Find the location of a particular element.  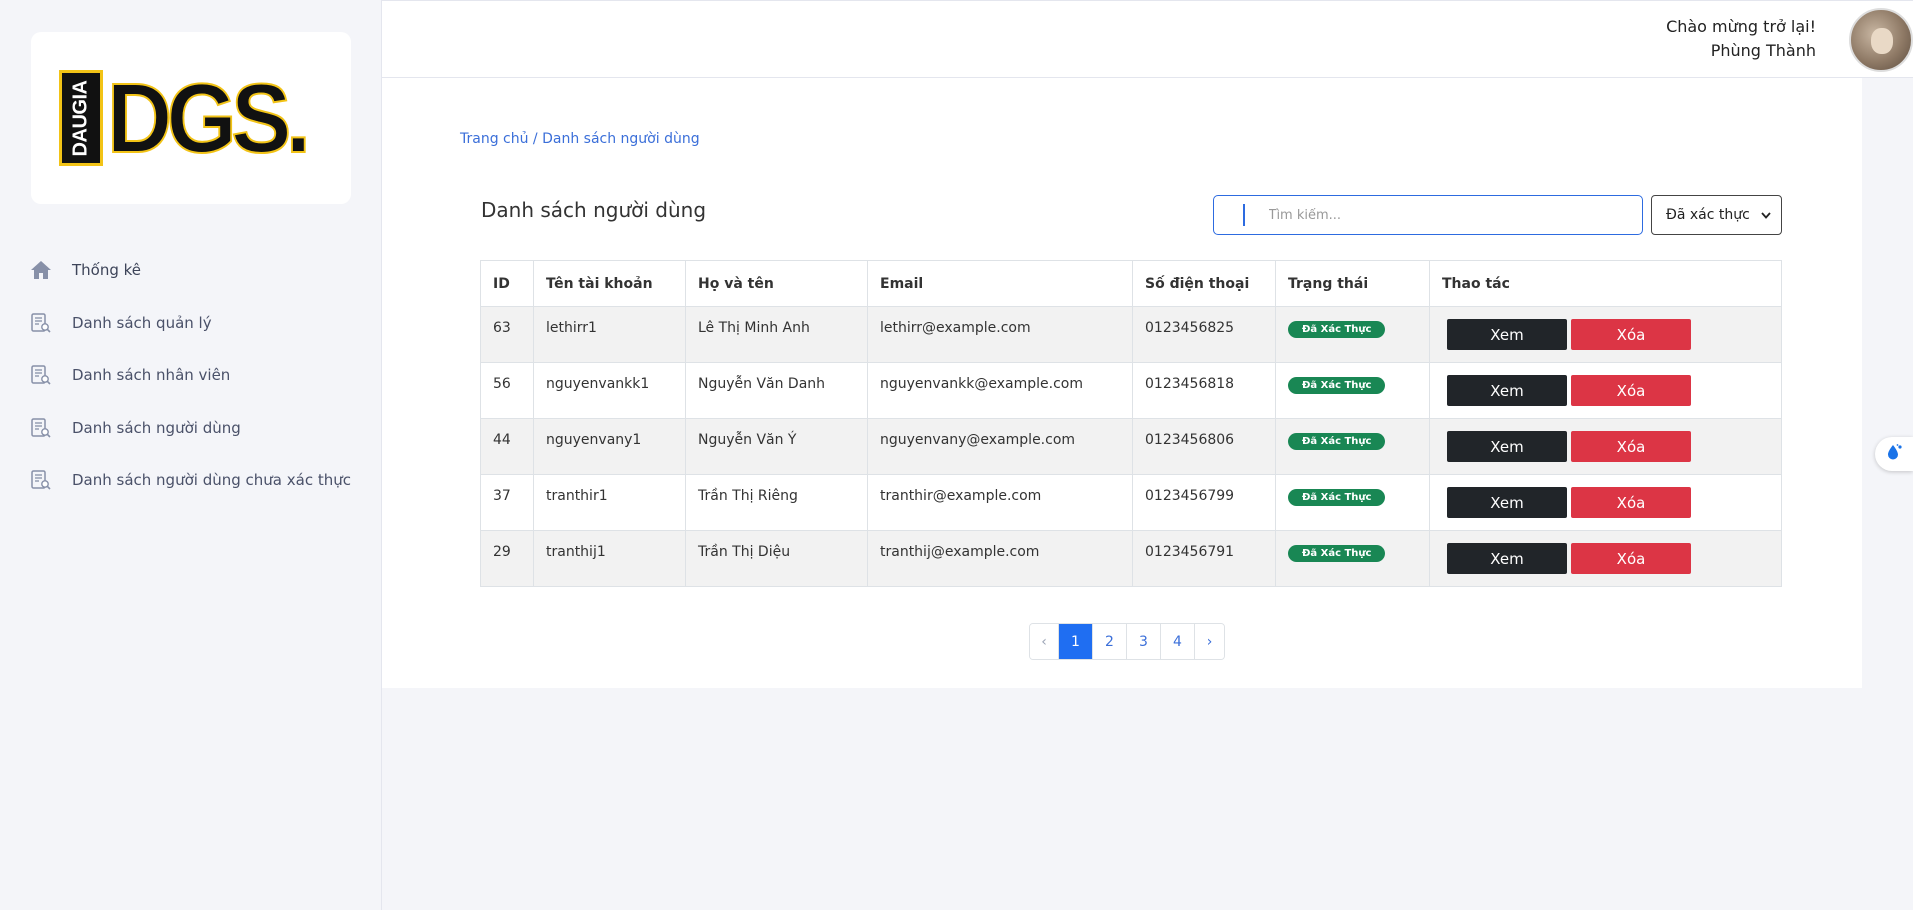

column-header-username: Tên tài khoản is located at coordinates (609, 283).